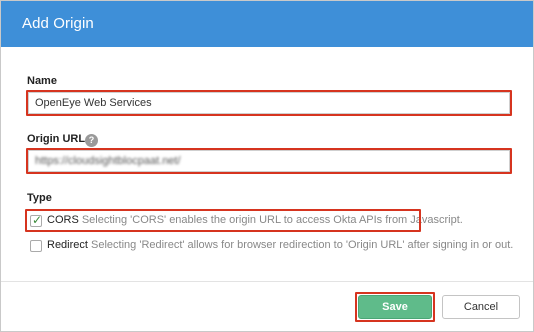 This screenshot has width=534, height=332. I want to click on footer-divider, so click(267, 281).